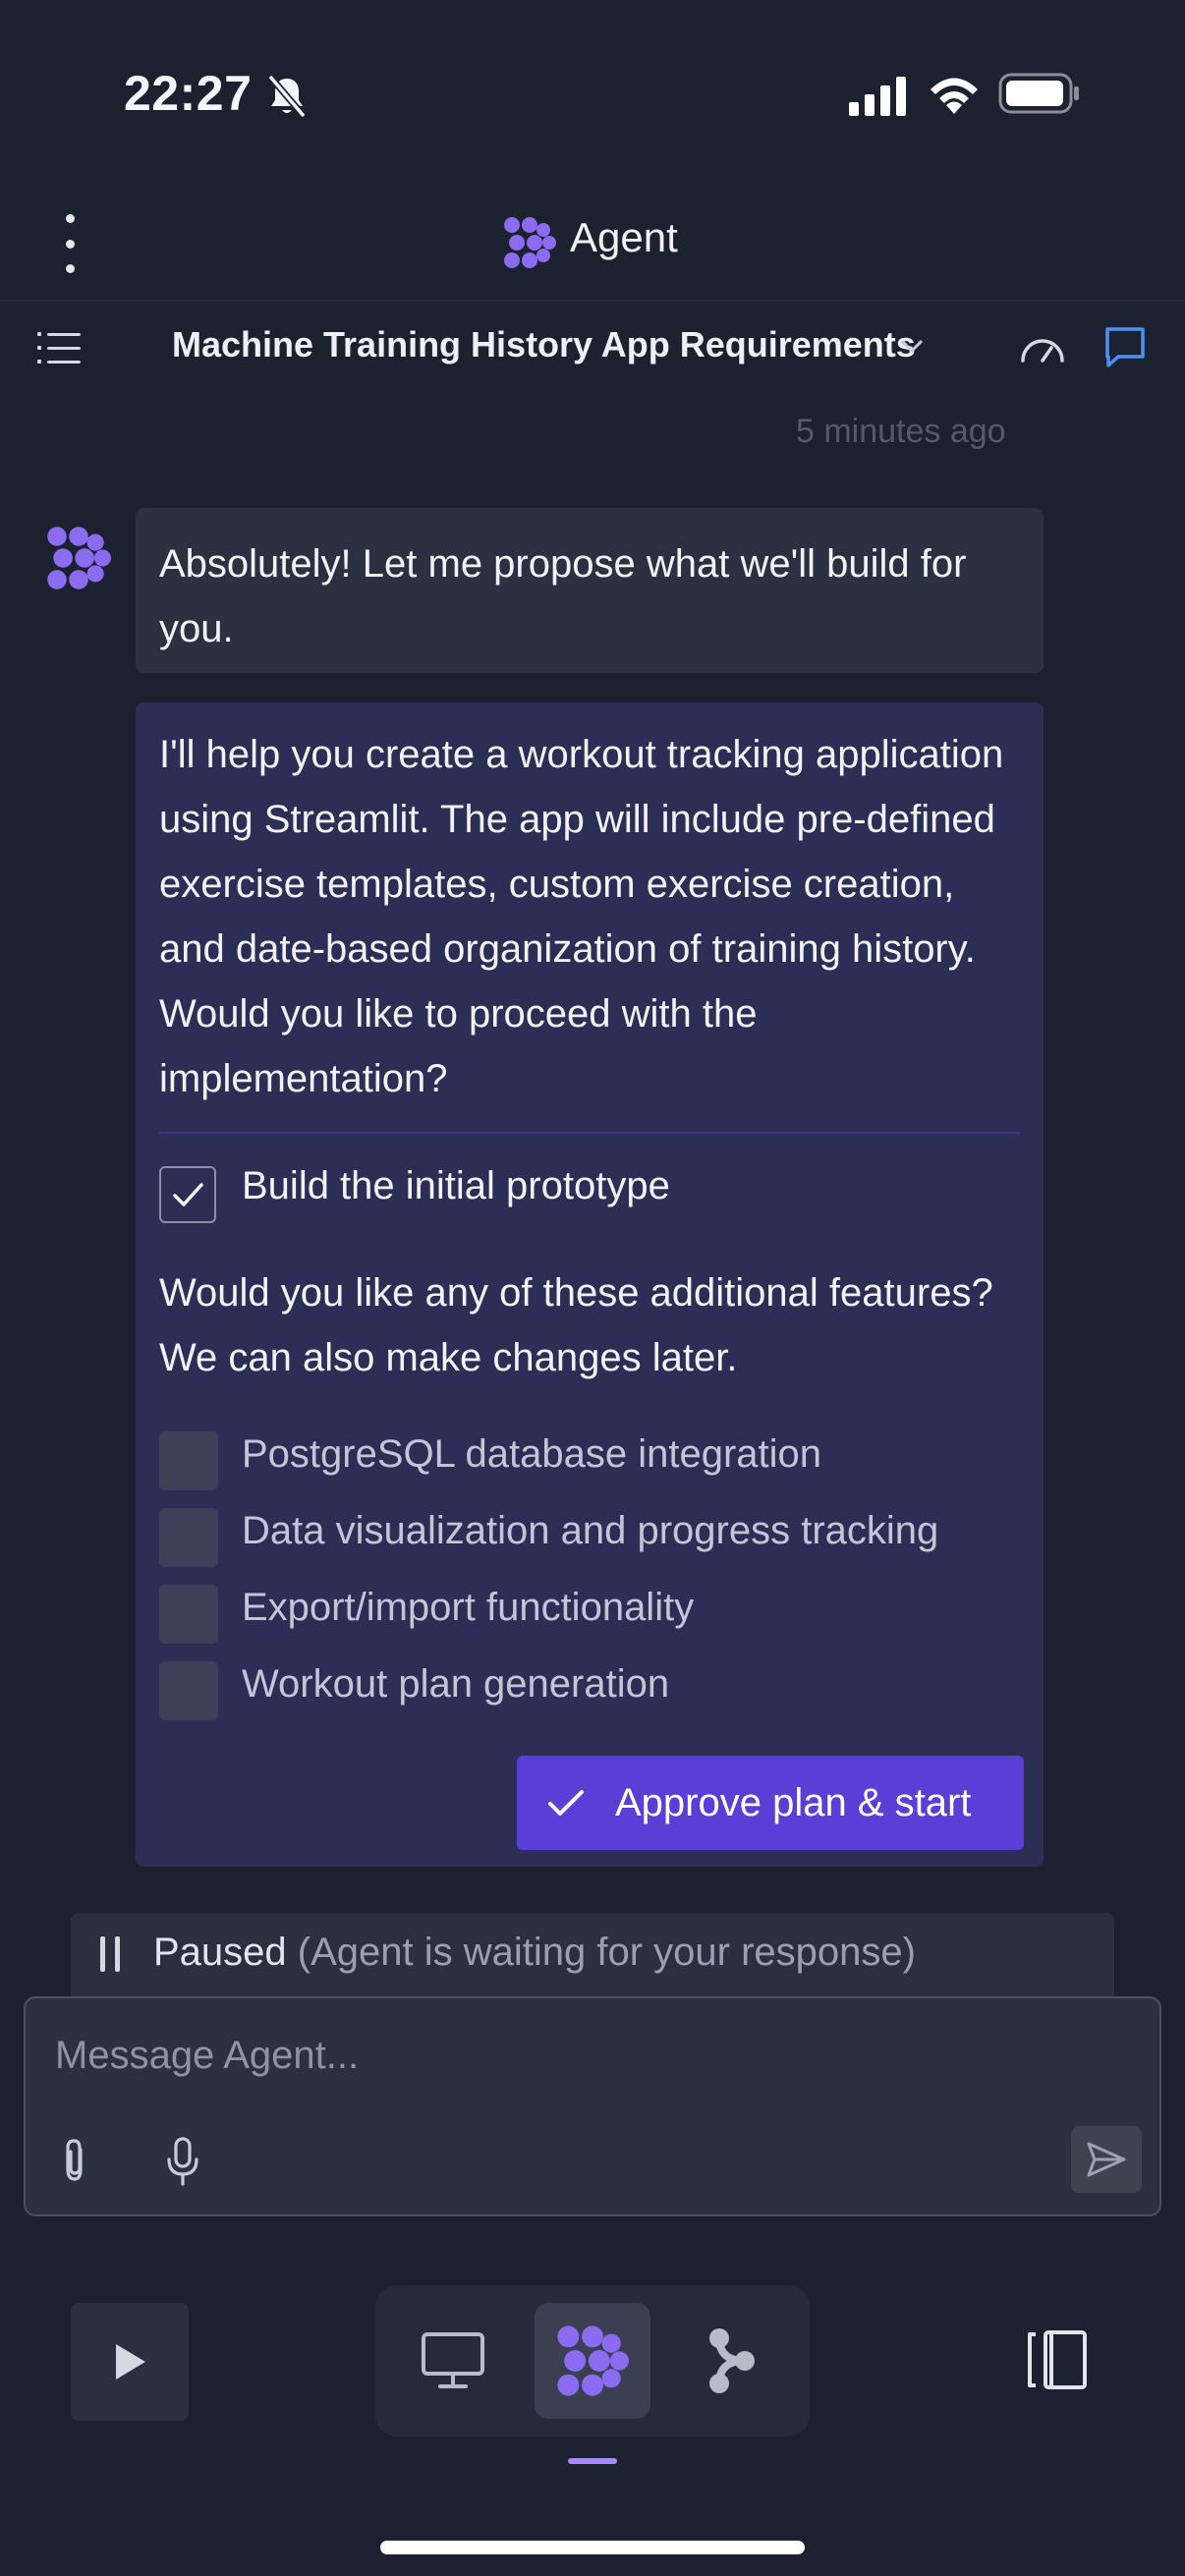  I want to click on approve-plan-button: Approve plan & start, so click(771, 1803).